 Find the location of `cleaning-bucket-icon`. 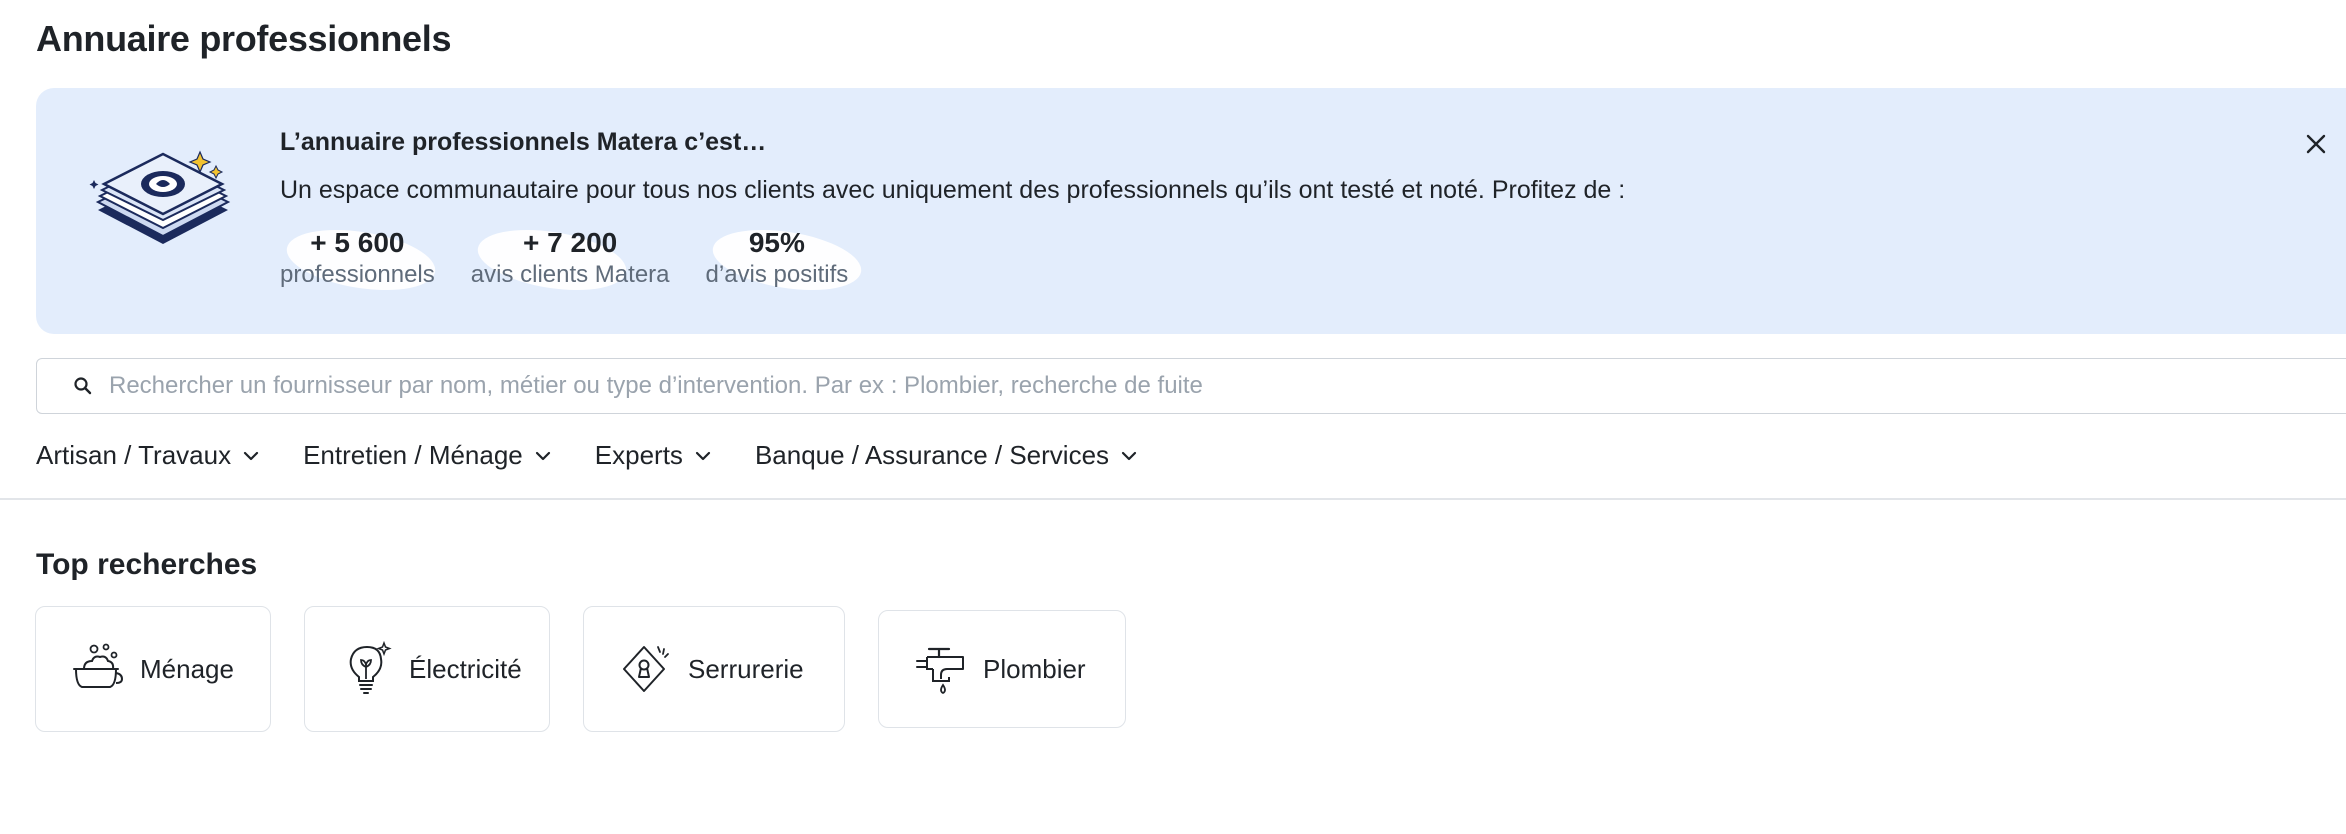

cleaning-bucket-icon is located at coordinates (98, 665).